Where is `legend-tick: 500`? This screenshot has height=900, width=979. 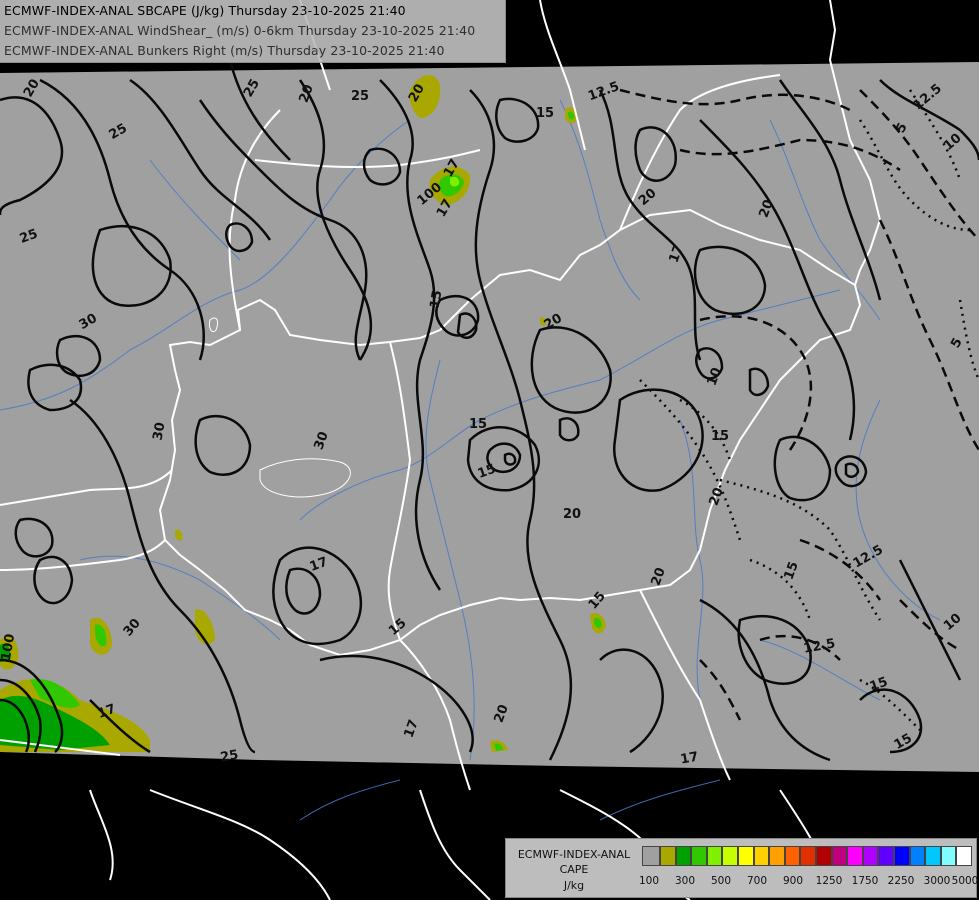
legend-tick: 500 is located at coordinates (721, 881).